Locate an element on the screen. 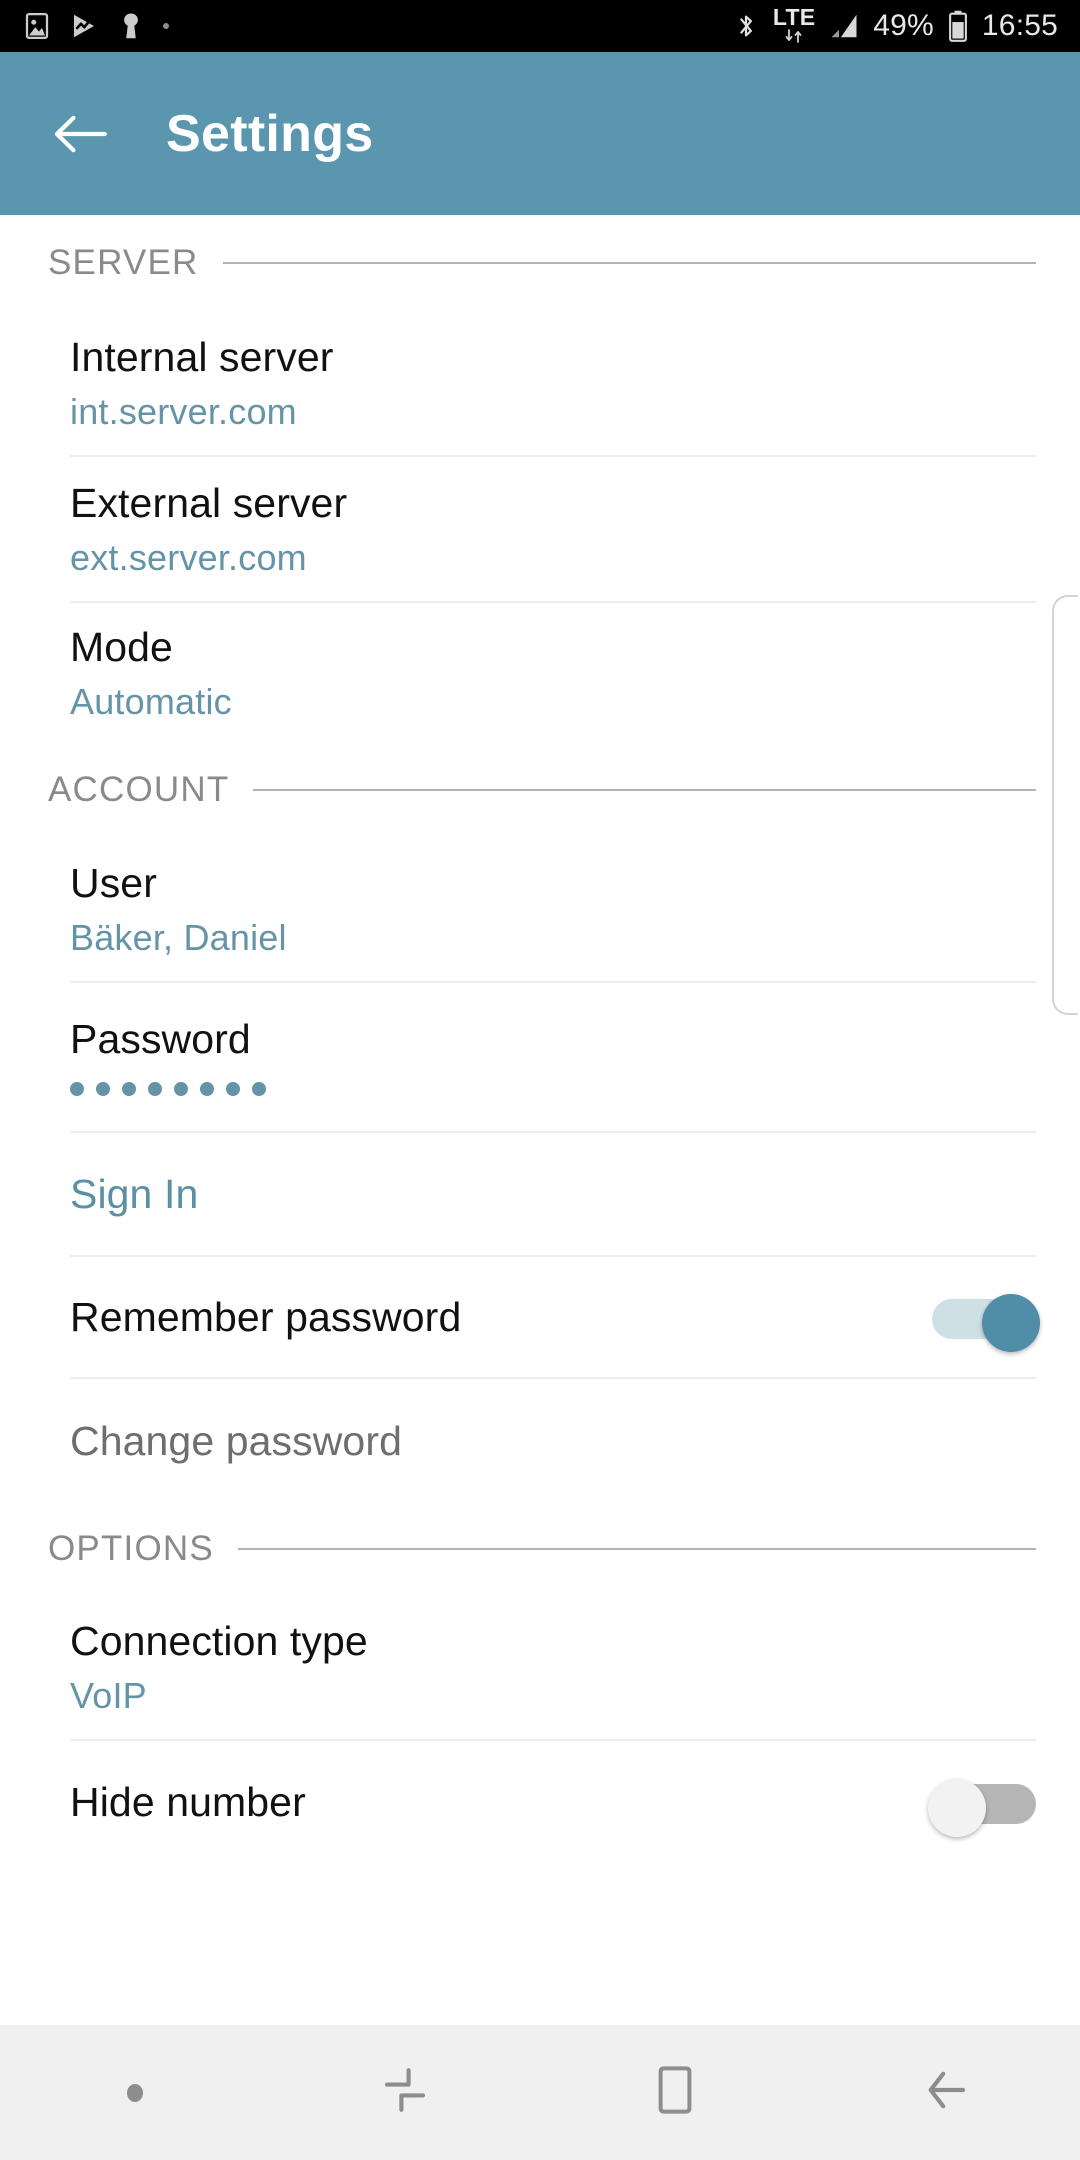 The height and width of the screenshot is (2160, 1080). row-hide-number: Hide number is located at coordinates (553, 1802).